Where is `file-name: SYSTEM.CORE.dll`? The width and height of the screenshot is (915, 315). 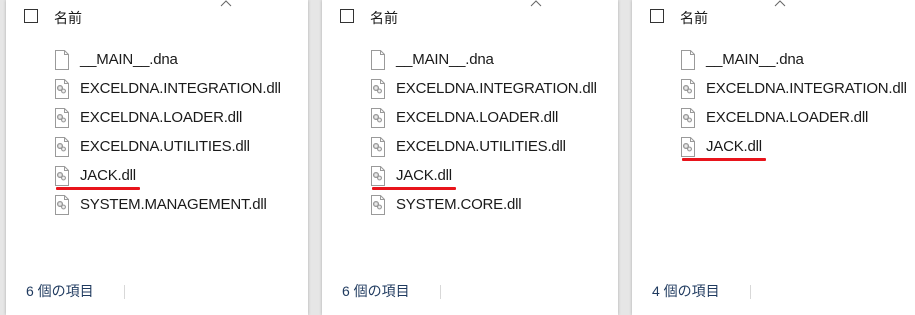
file-name: SYSTEM.CORE.dll is located at coordinates (459, 204).